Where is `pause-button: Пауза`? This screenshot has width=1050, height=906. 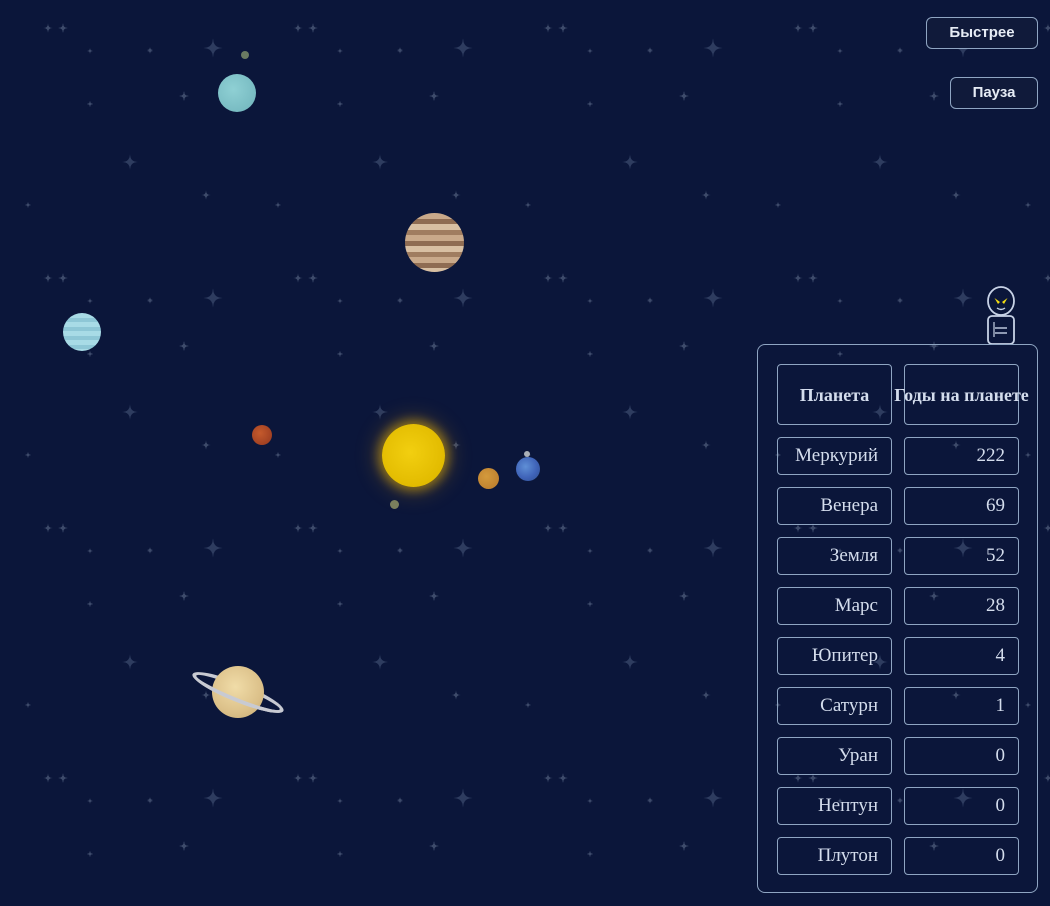
pause-button: Пауза is located at coordinates (994, 93).